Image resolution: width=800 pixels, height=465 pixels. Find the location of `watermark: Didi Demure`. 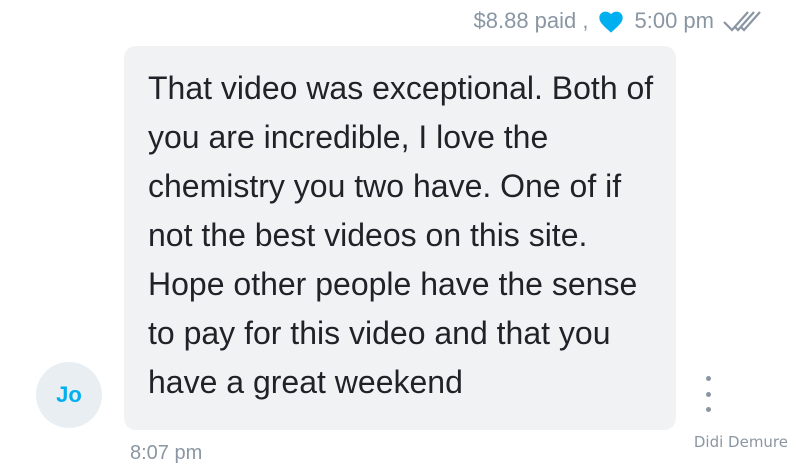

watermark: Didi Demure is located at coordinates (740, 442).